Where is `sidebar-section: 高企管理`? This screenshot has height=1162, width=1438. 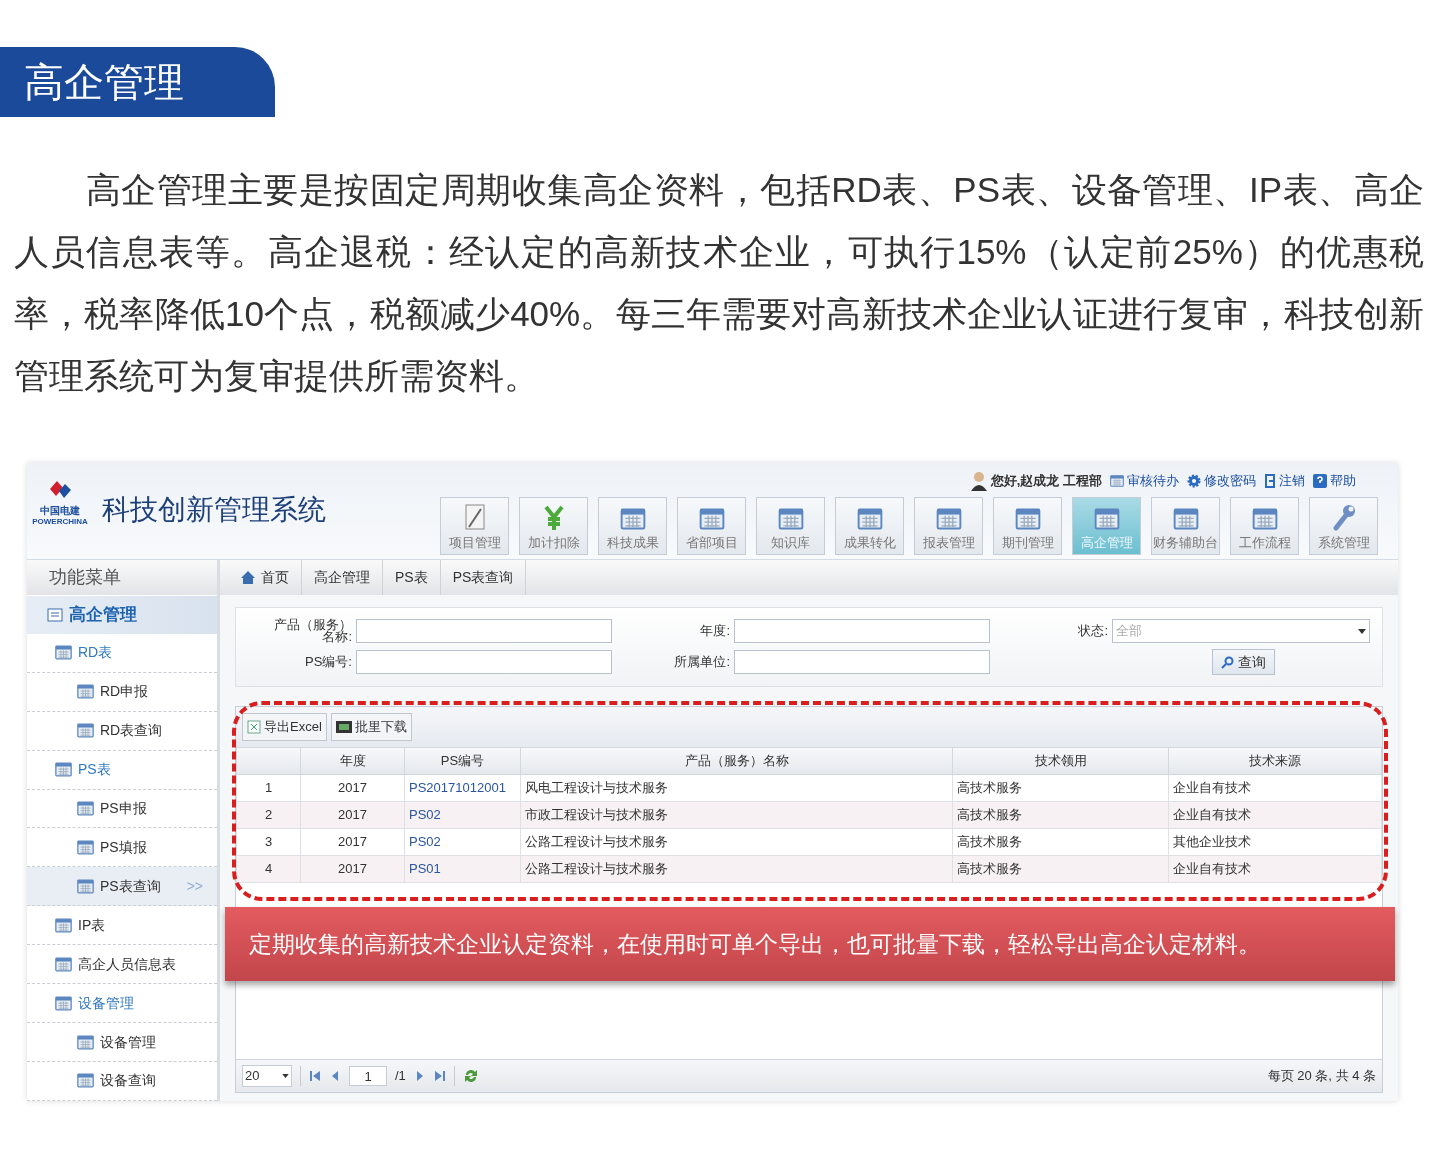 sidebar-section: 高企管理 is located at coordinates (122, 614).